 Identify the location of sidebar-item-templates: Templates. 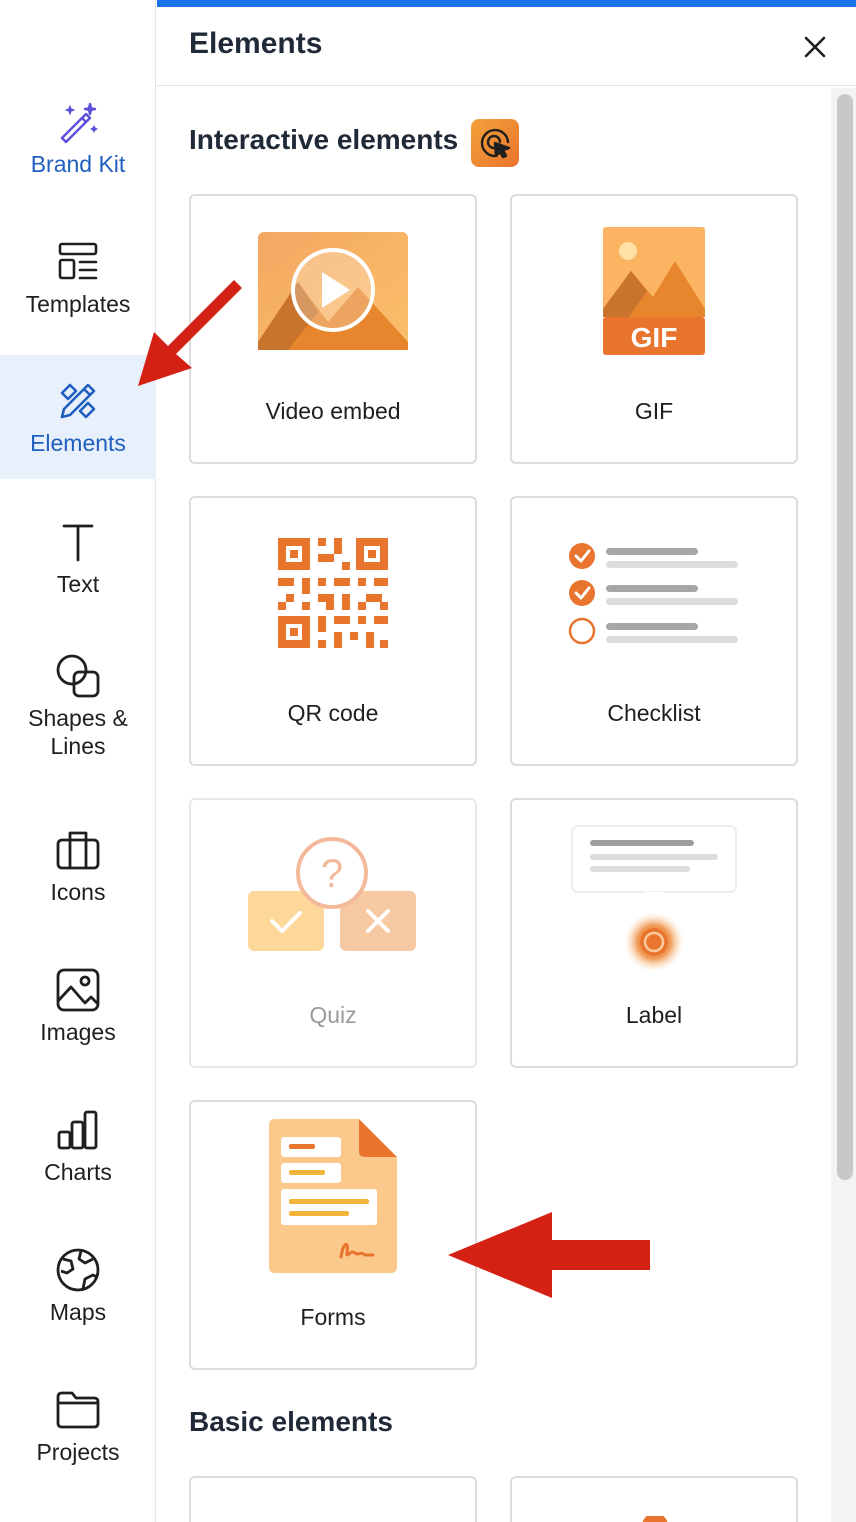
(78, 278).